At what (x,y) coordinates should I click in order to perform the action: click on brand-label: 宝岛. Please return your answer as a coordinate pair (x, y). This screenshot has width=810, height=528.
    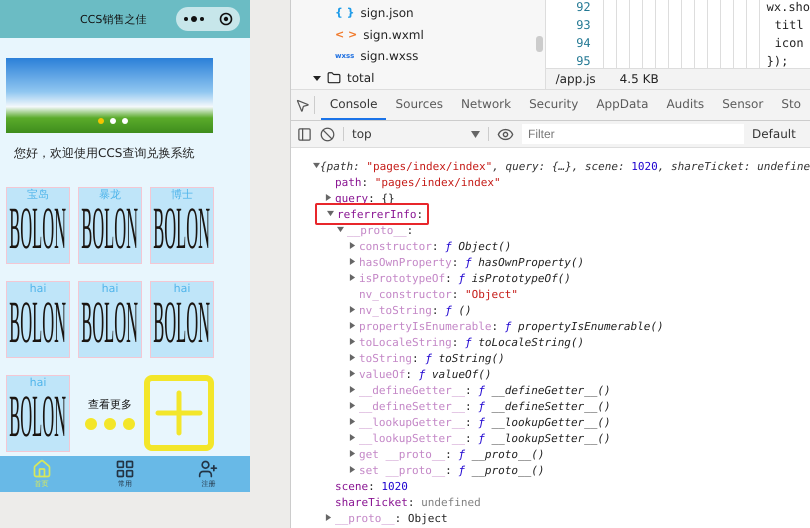
    Looking at the image, I should click on (38, 195).